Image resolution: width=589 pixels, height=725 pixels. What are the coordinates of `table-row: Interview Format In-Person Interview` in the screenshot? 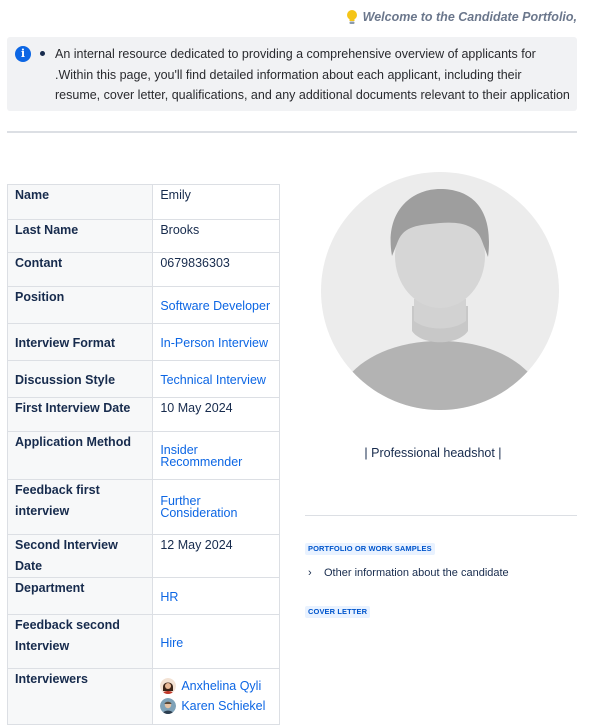 It's located at (143, 342).